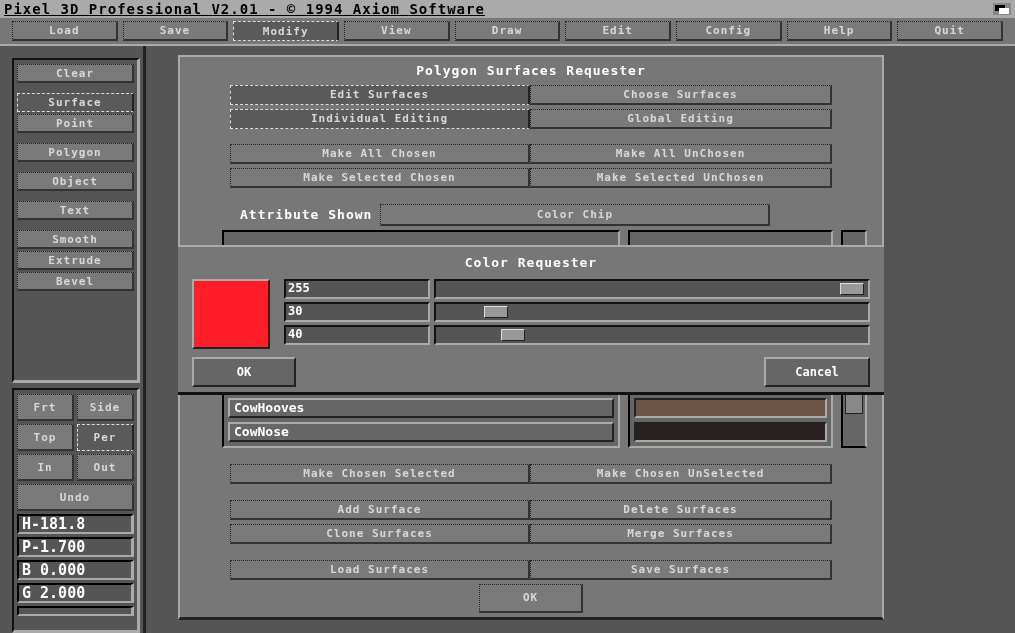 Image resolution: width=1015 pixels, height=633 pixels. I want to click on tool-button: Object, so click(75, 181).